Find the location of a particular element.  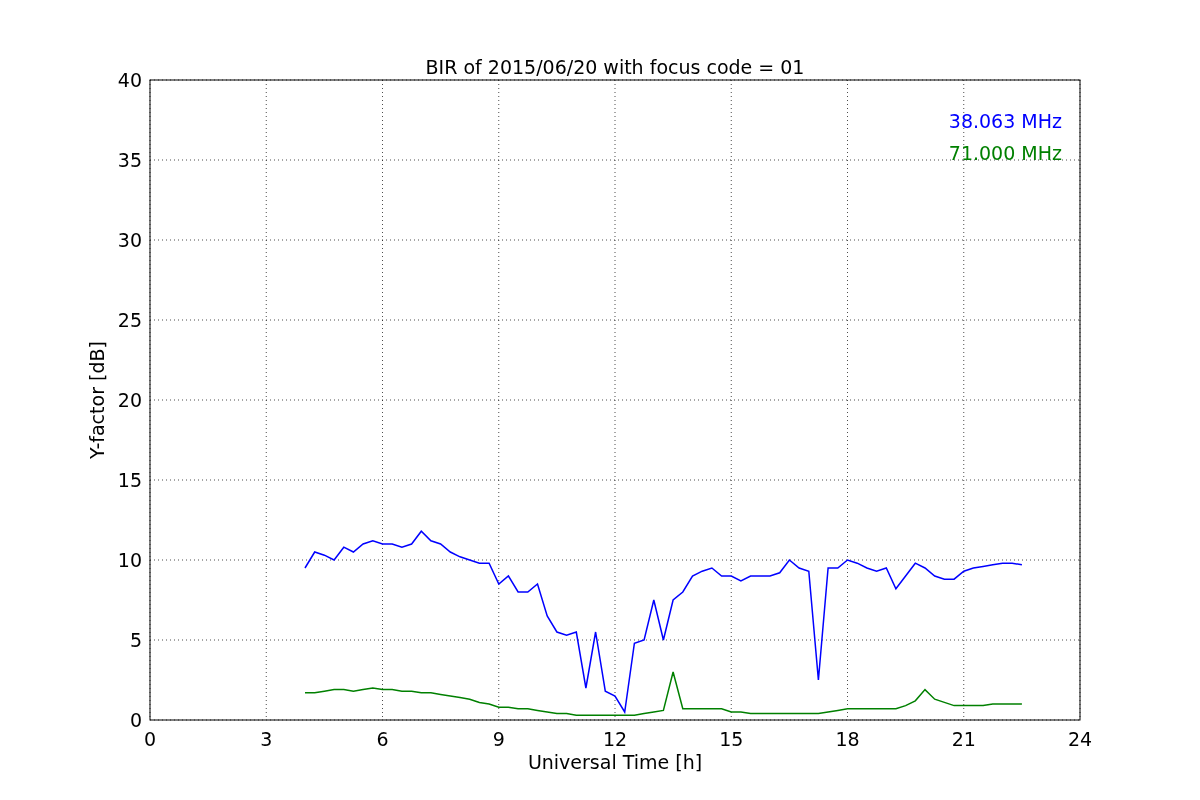

x-tick-label: 12 is located at coordinates (615, 739).